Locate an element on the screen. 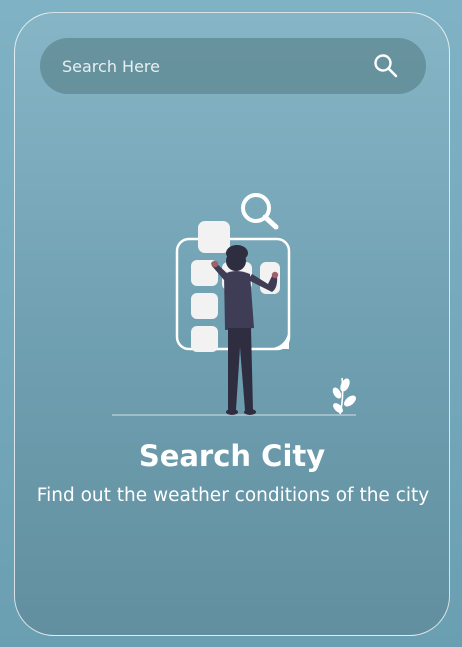 The width and height of the screenshot is (462, 647). search-input is located at coordinates (207, 66).